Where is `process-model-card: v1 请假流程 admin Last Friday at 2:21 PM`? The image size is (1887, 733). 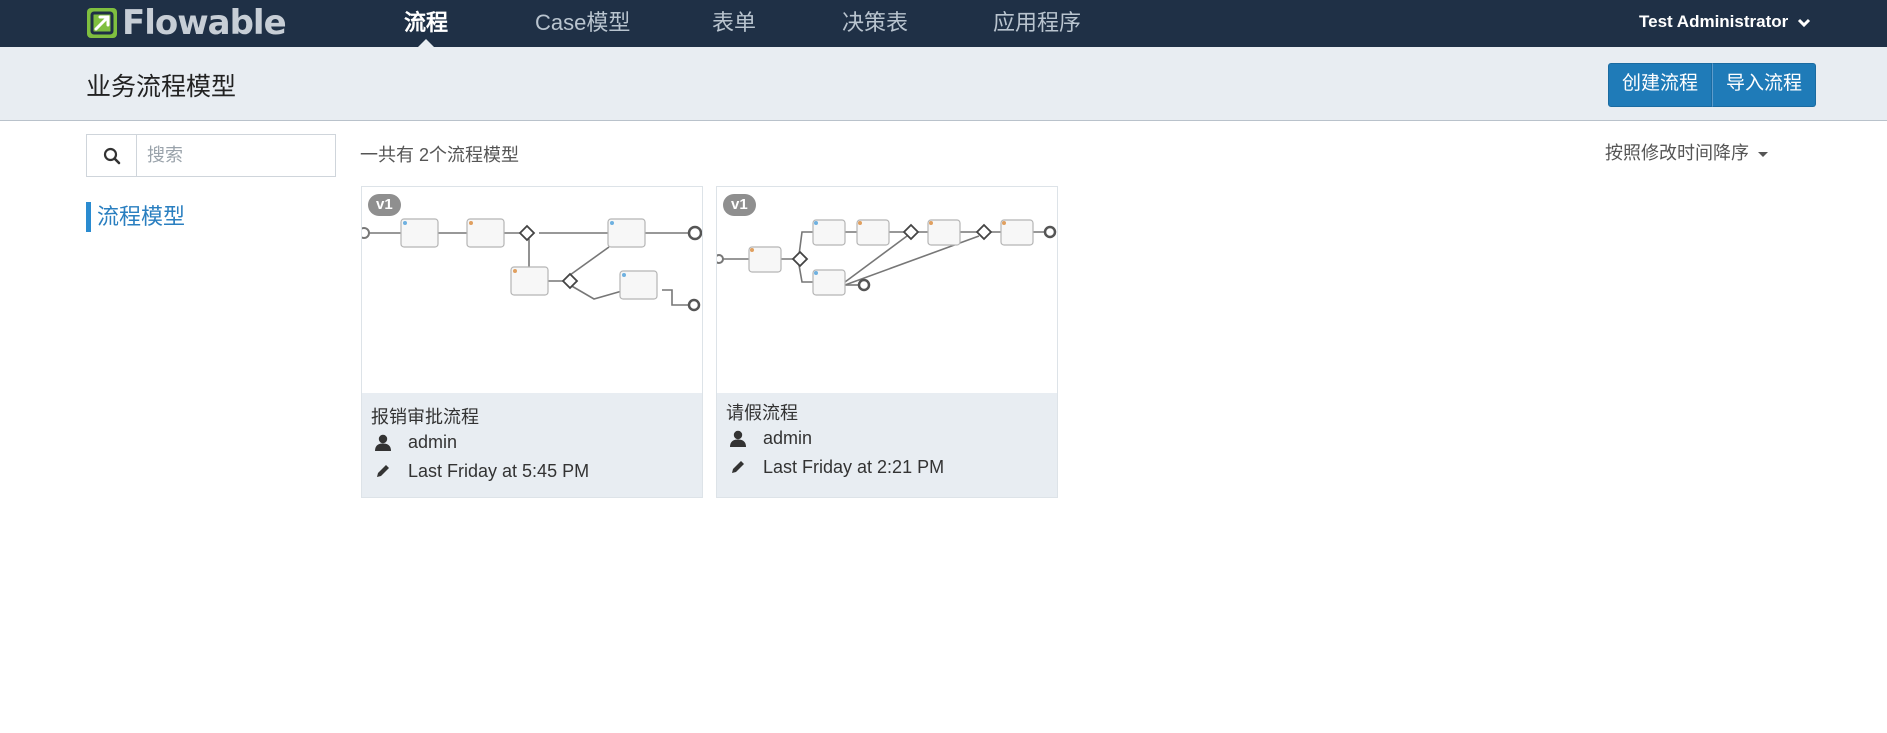 process-model-card: v1 请假流程 admin Last Friday at 2:21 PM is located at coordinates (887, 342).